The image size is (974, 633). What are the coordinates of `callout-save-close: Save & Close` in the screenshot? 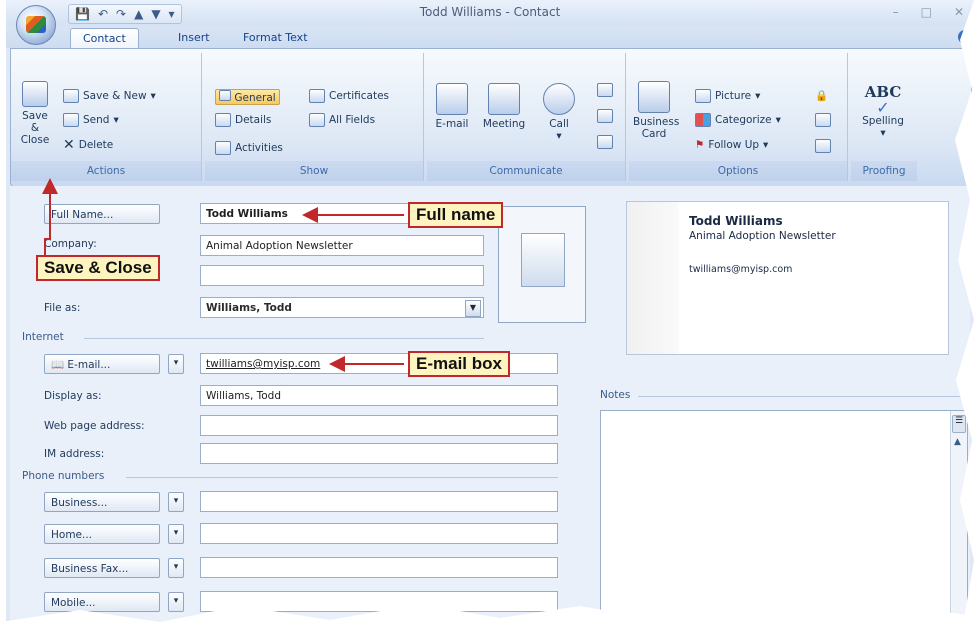 It's located at (98, 268).